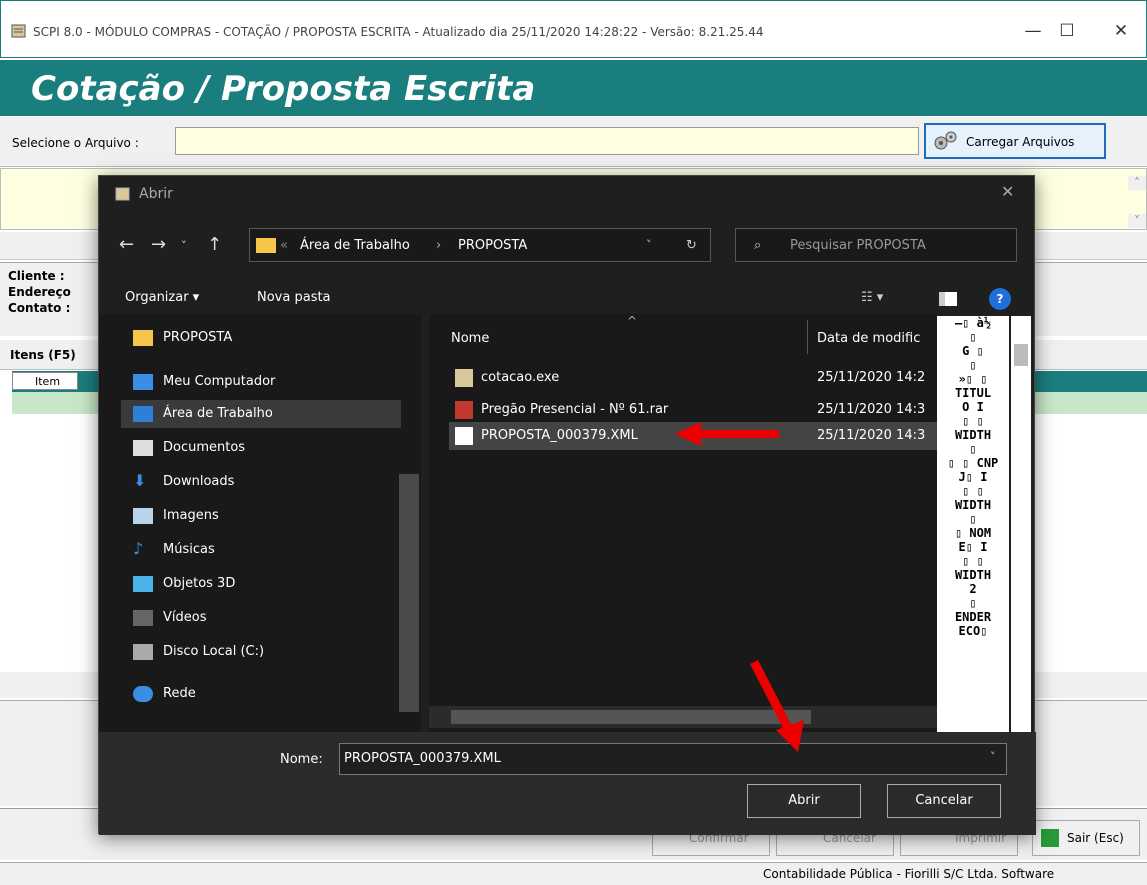 This screenshot has height=885, width=1147. I want to click on gears-icon, so click(945, 141).